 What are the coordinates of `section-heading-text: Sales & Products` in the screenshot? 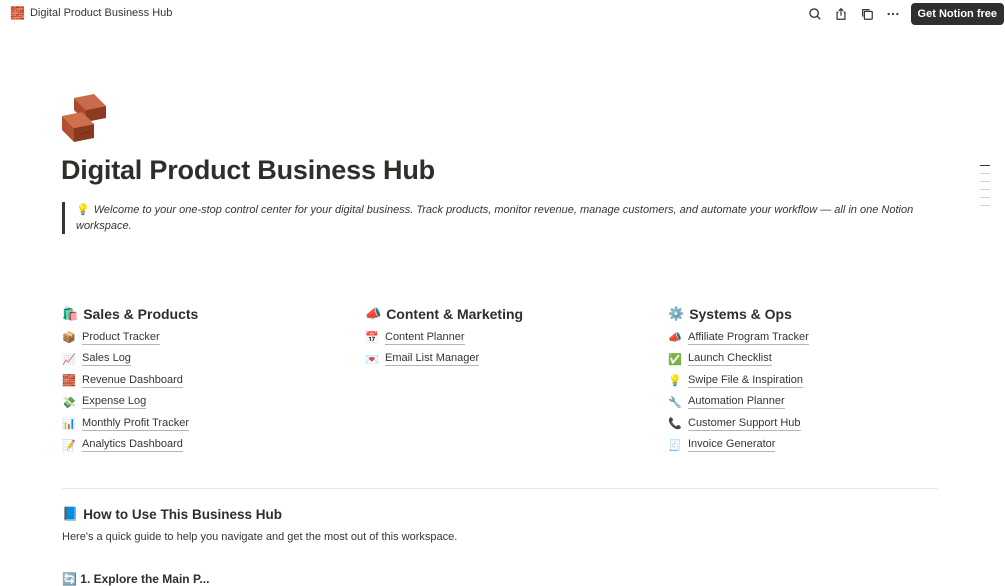 It's located at (141, 314).